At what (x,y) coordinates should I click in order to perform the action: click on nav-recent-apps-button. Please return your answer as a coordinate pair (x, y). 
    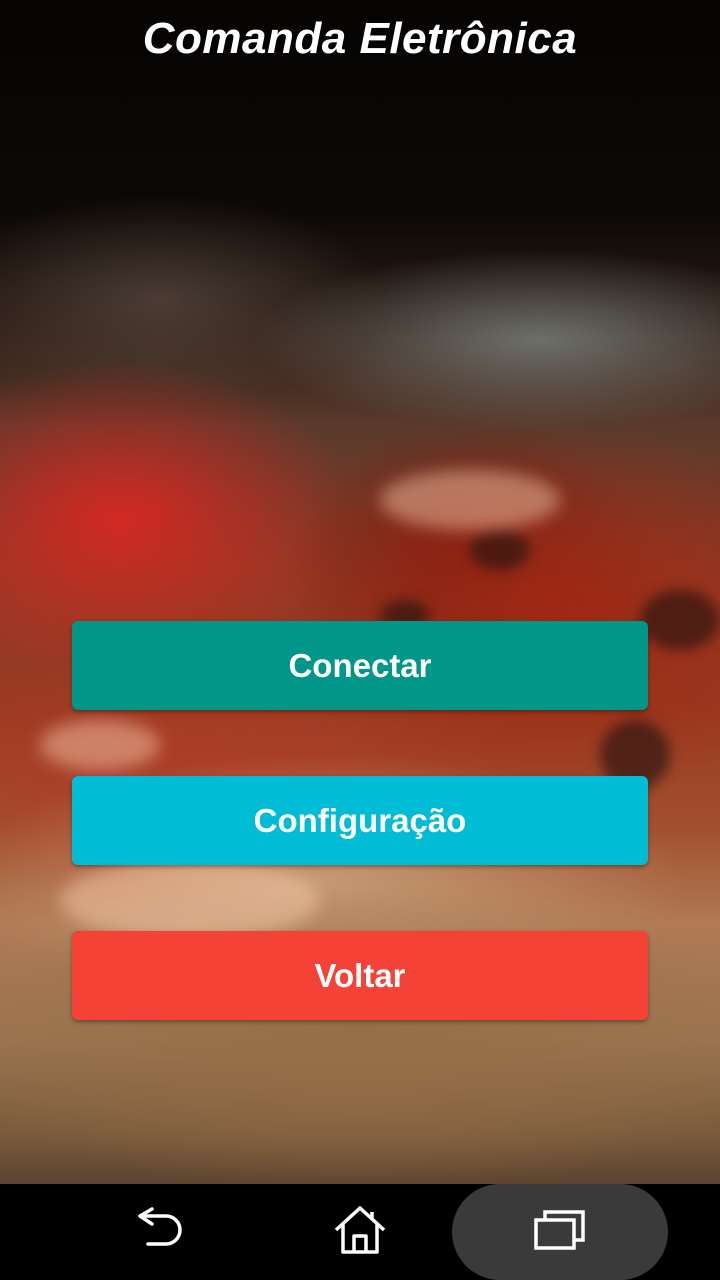
    Looking at the image, I should click on (560, 1232).